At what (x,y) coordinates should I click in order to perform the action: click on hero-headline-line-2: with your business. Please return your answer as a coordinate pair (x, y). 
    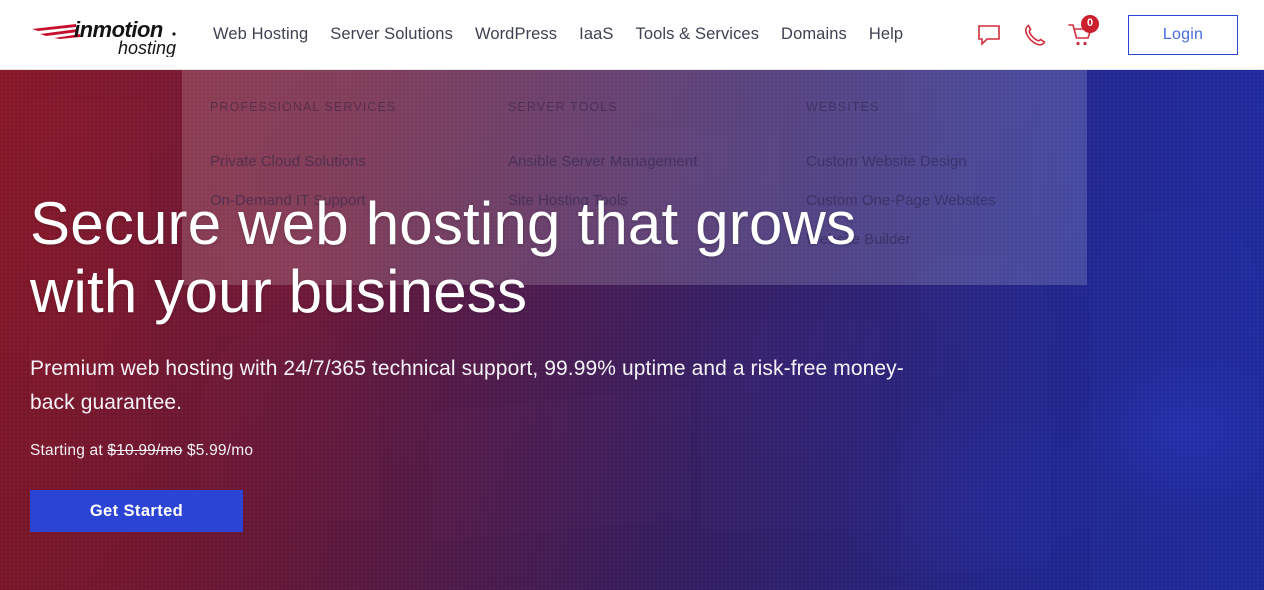
    Looking at the image, I should click on (279, 291).